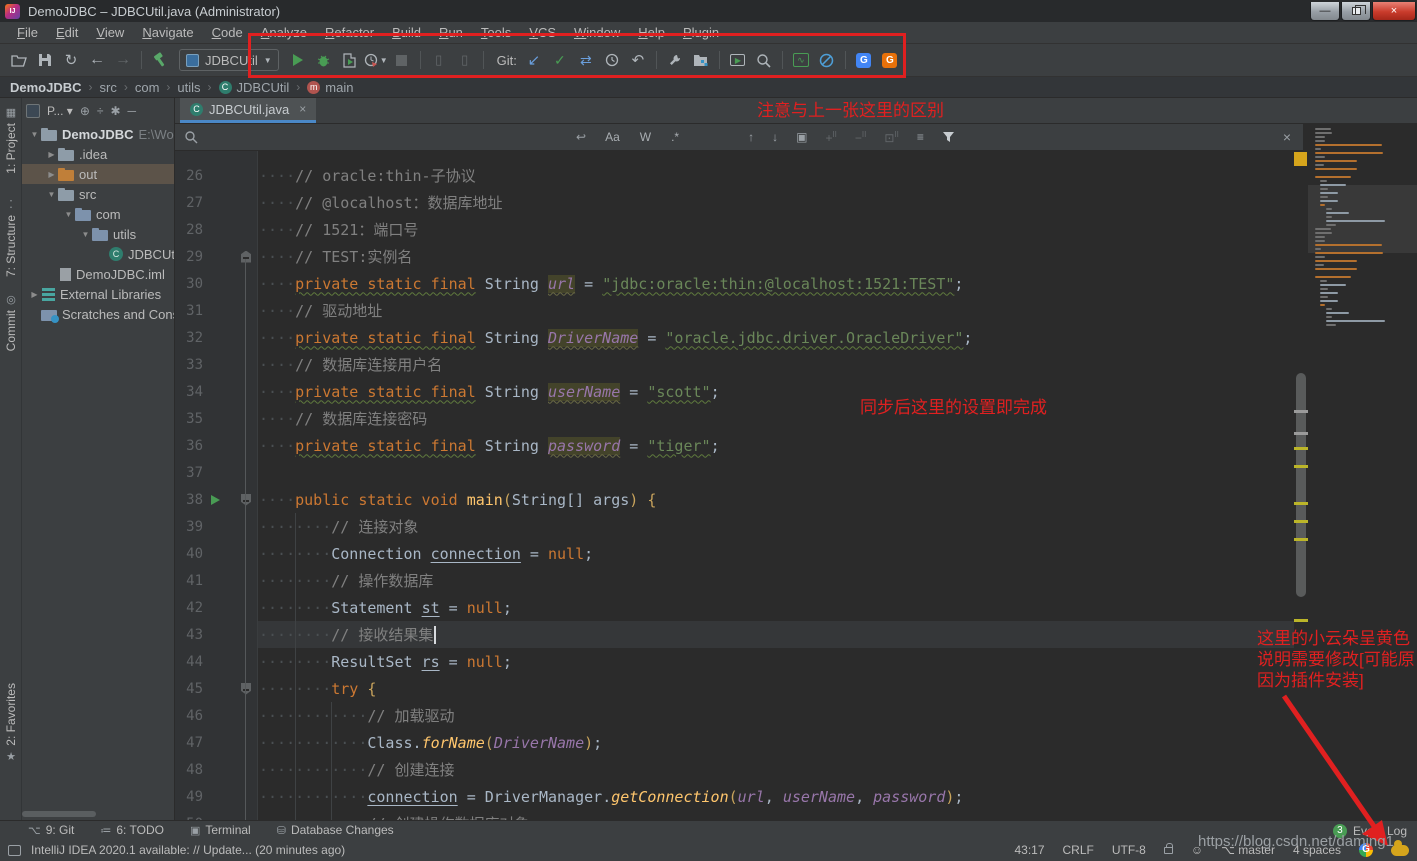 This screenshot has height=861, width=1417. What do you see at coordinates (227, 32) in the screenshot?
I see `menu-code: Code` at bounding box center [227, 32].